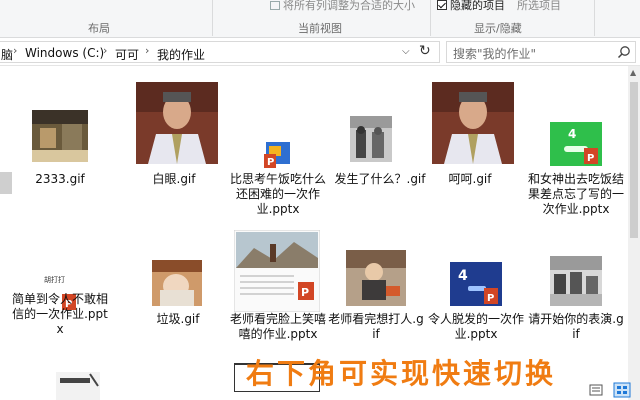 This screenshot has width=640, height=400. I want to click on file-item: 发生了什么？.gif, so click(380, 153).